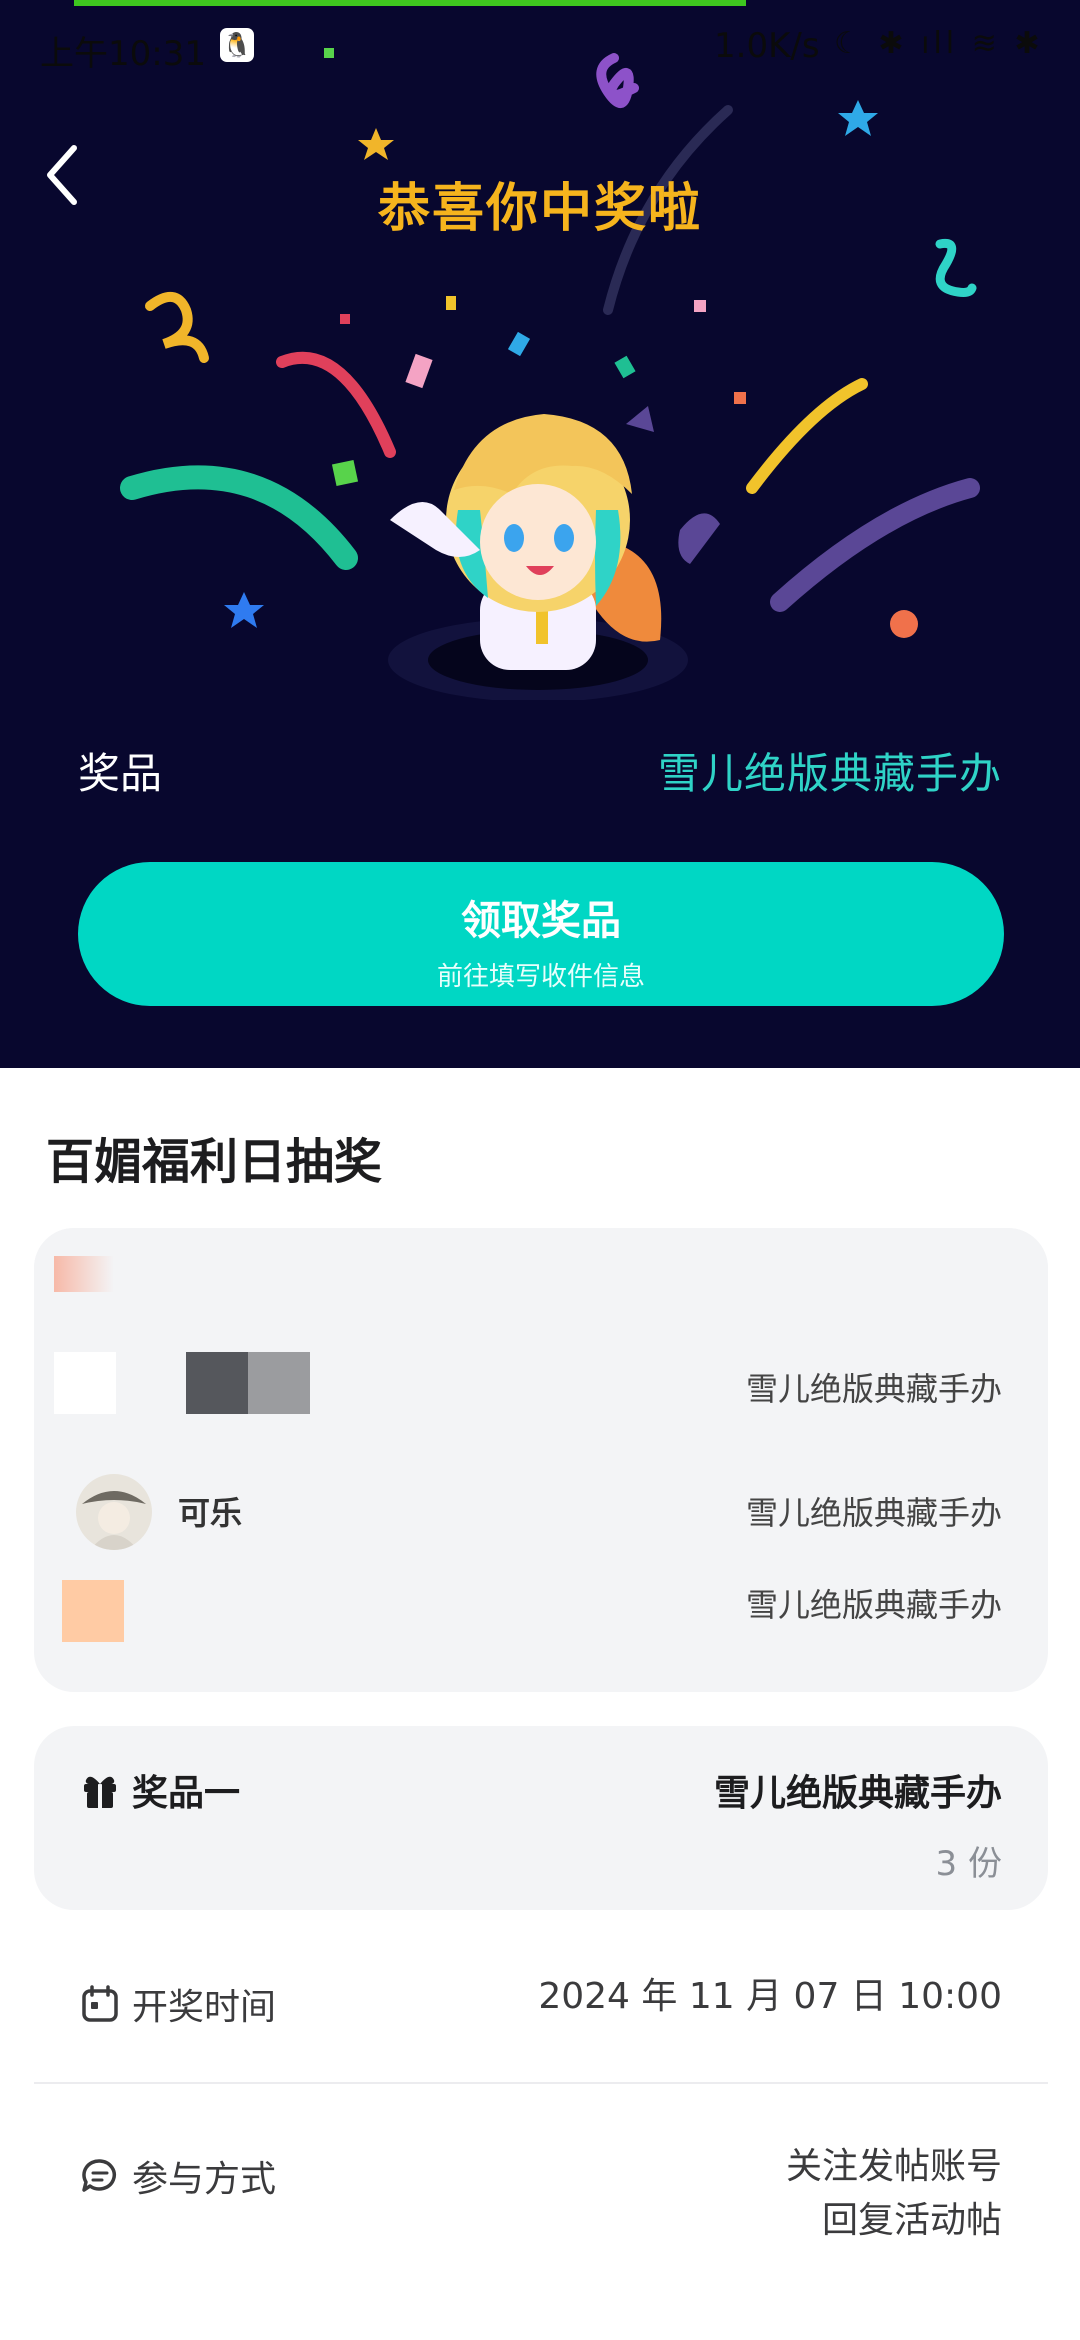 The height and width of the screenshot is (2340, 1080). I want to click on gift-icon, so click(100, 1792).